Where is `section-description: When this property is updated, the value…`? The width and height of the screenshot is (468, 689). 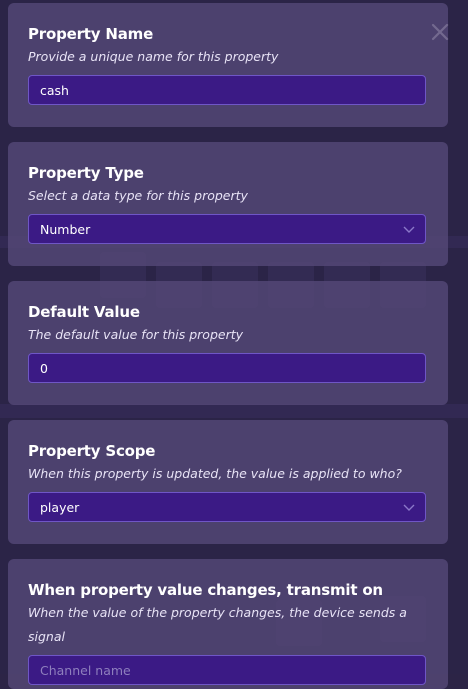 section-description: When this property is updated, the value… is located at coordinates (215, 473).